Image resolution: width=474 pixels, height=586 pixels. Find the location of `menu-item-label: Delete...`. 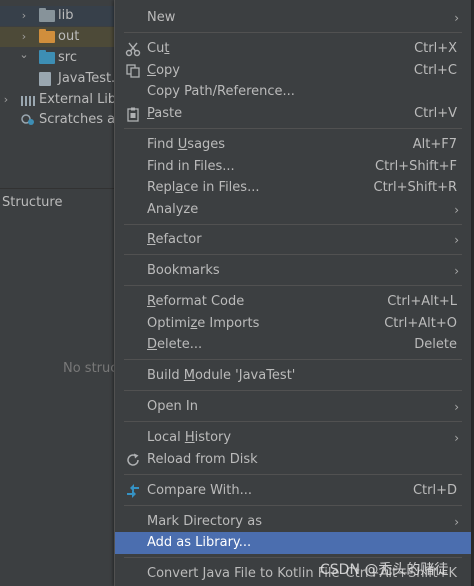

menu-item-label: Delete... is located at coordinates (175, 344).